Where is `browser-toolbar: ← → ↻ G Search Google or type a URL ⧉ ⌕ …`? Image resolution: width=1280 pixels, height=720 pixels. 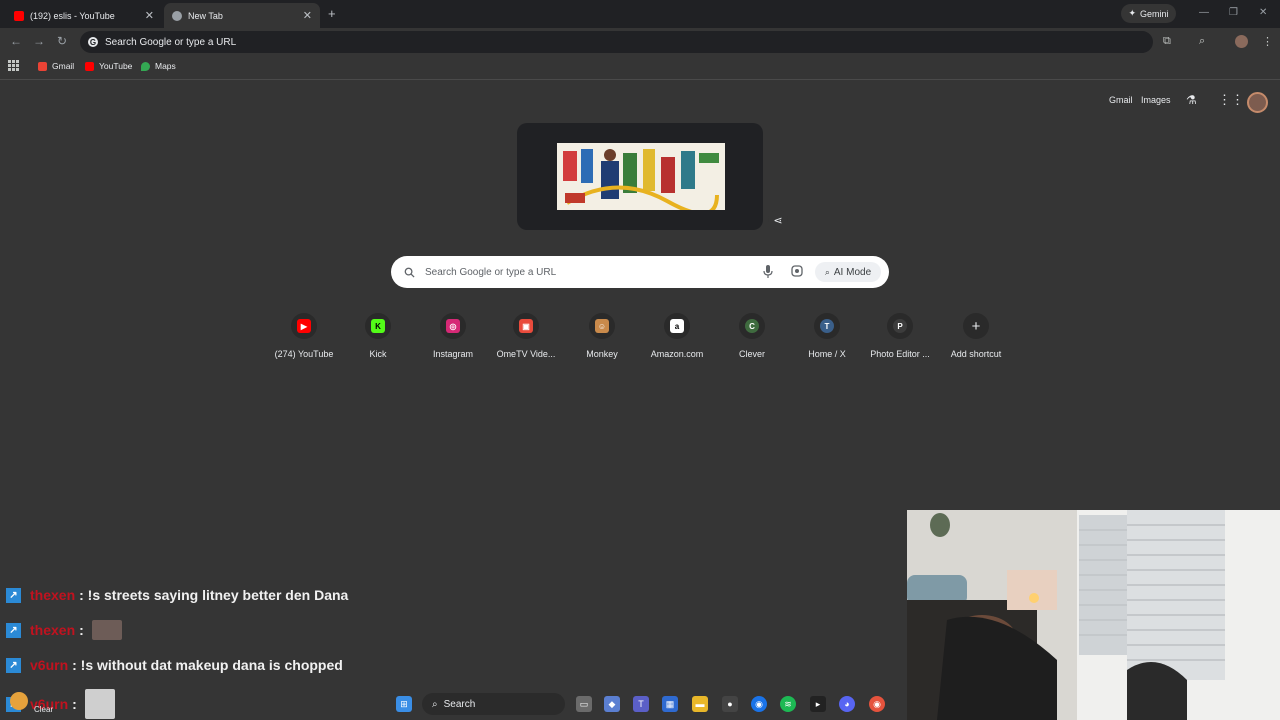 browser-toolbar: ← → ↻ G Search Google or type a URL ⧉ ⌕ … is located at coordinates (640, 42).